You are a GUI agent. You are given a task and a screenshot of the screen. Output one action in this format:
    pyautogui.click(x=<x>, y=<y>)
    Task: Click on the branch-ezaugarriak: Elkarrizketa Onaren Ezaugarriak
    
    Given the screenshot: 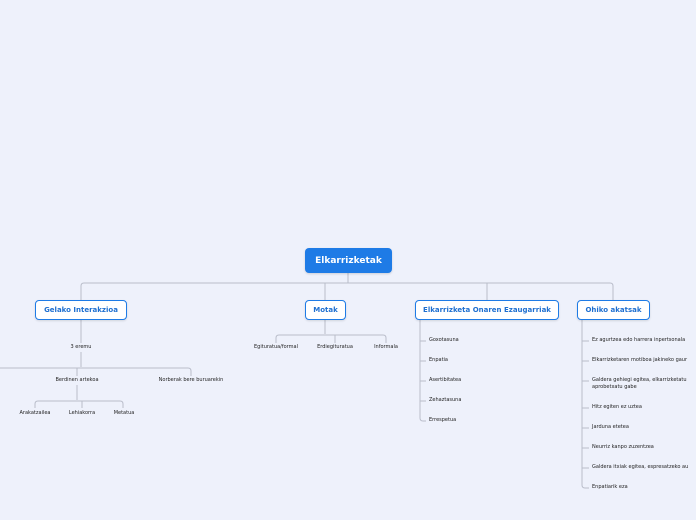 What is the action you would take?
    pyautogui.click(x=487, y=310)
    